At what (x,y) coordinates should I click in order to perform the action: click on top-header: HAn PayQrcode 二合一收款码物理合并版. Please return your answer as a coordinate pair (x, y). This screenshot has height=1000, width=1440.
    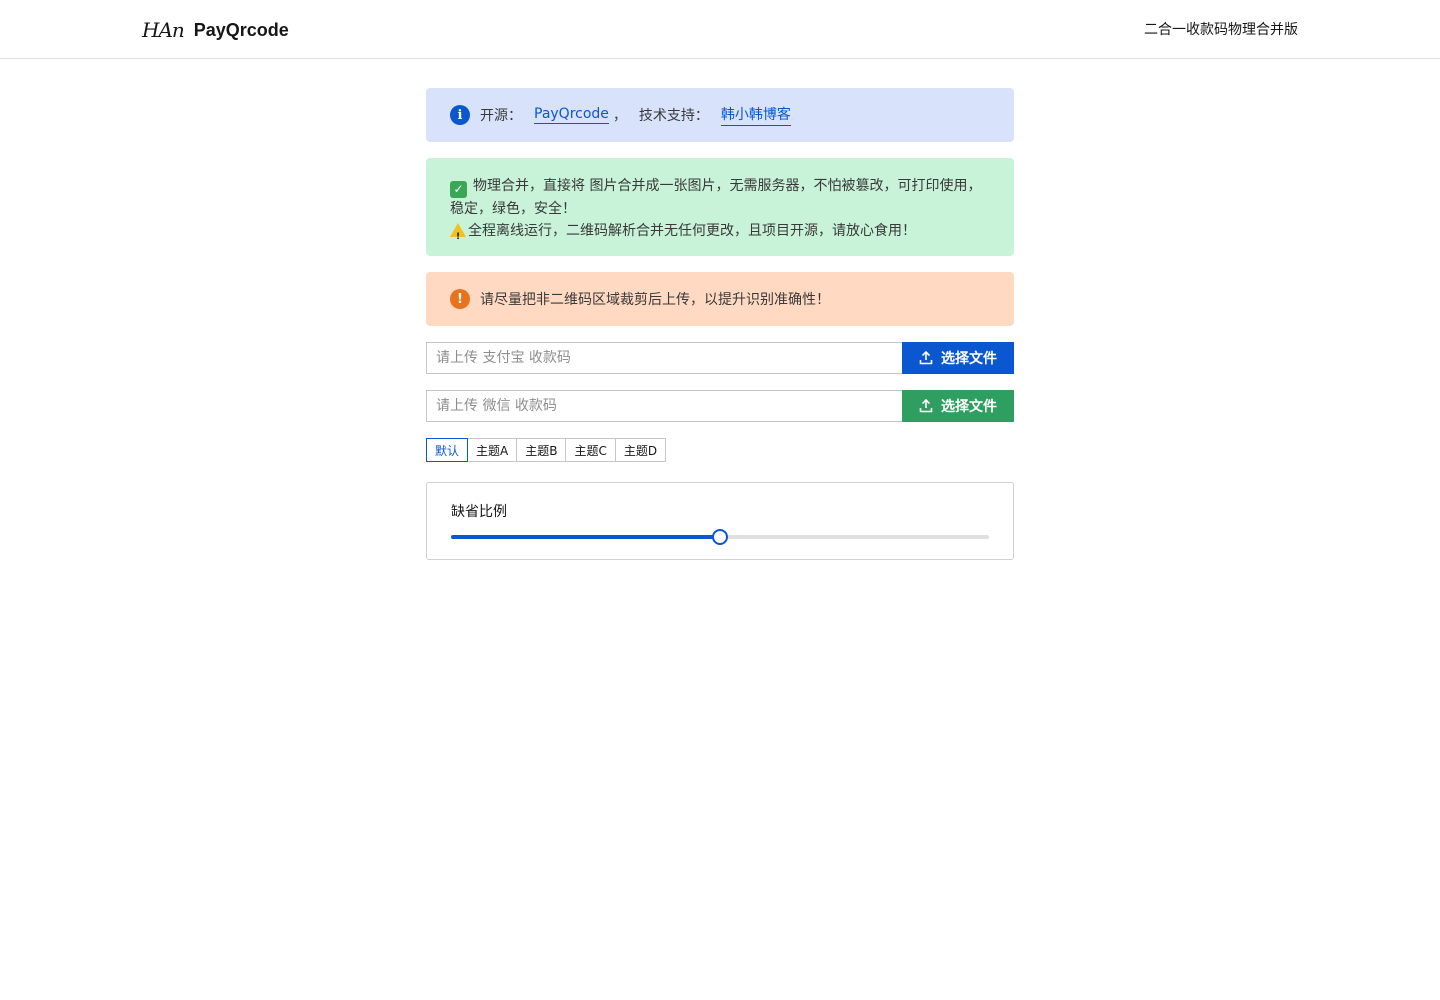
    Looking at the image, I should click on (720, 29).